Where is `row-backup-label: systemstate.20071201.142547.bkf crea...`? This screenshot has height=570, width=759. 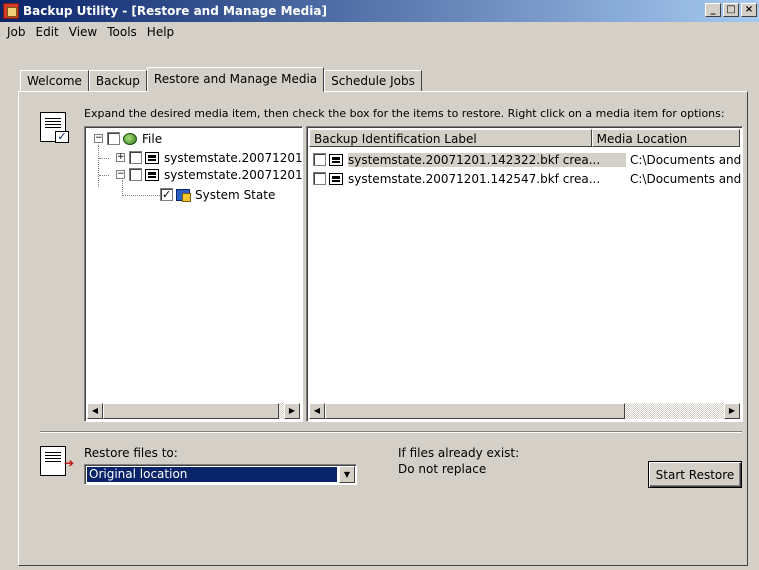
row-backup-label: systemstate.20071201.142547.bkf crea... is located at coordinates (474, 178).